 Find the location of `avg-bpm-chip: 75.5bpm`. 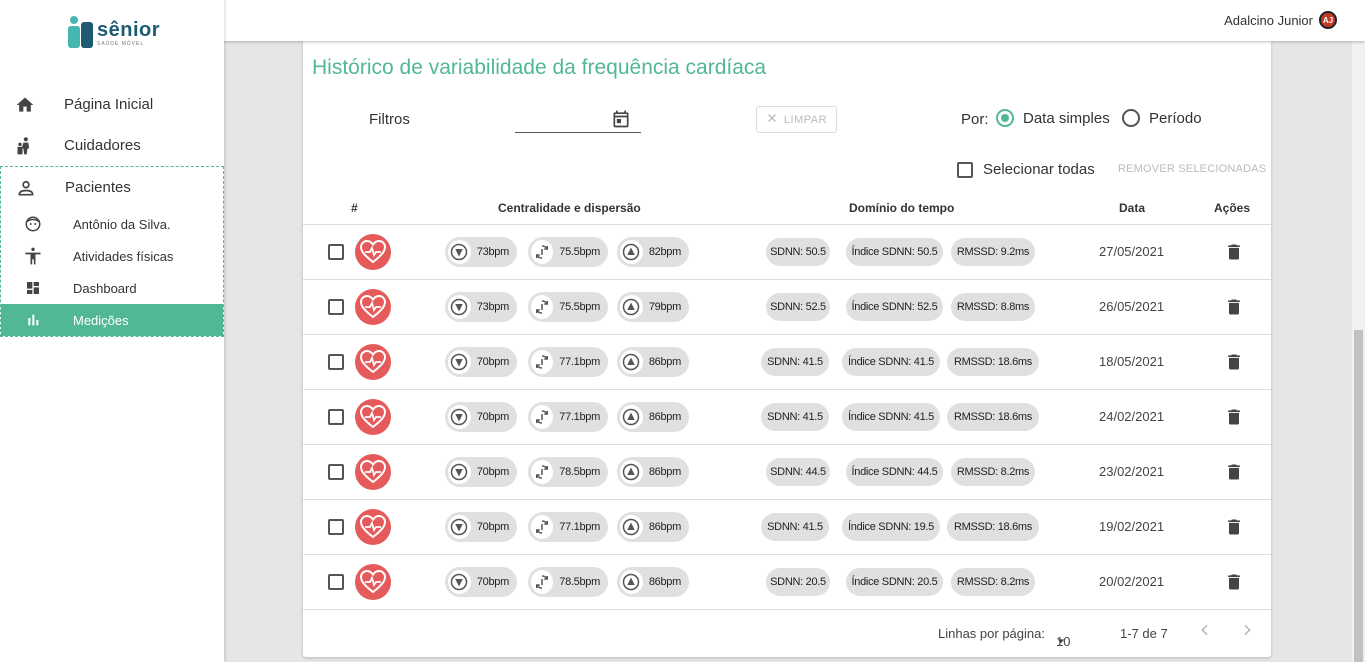

avg-bpm-chip: 75.5bpm is located at coordinates (568, 307).